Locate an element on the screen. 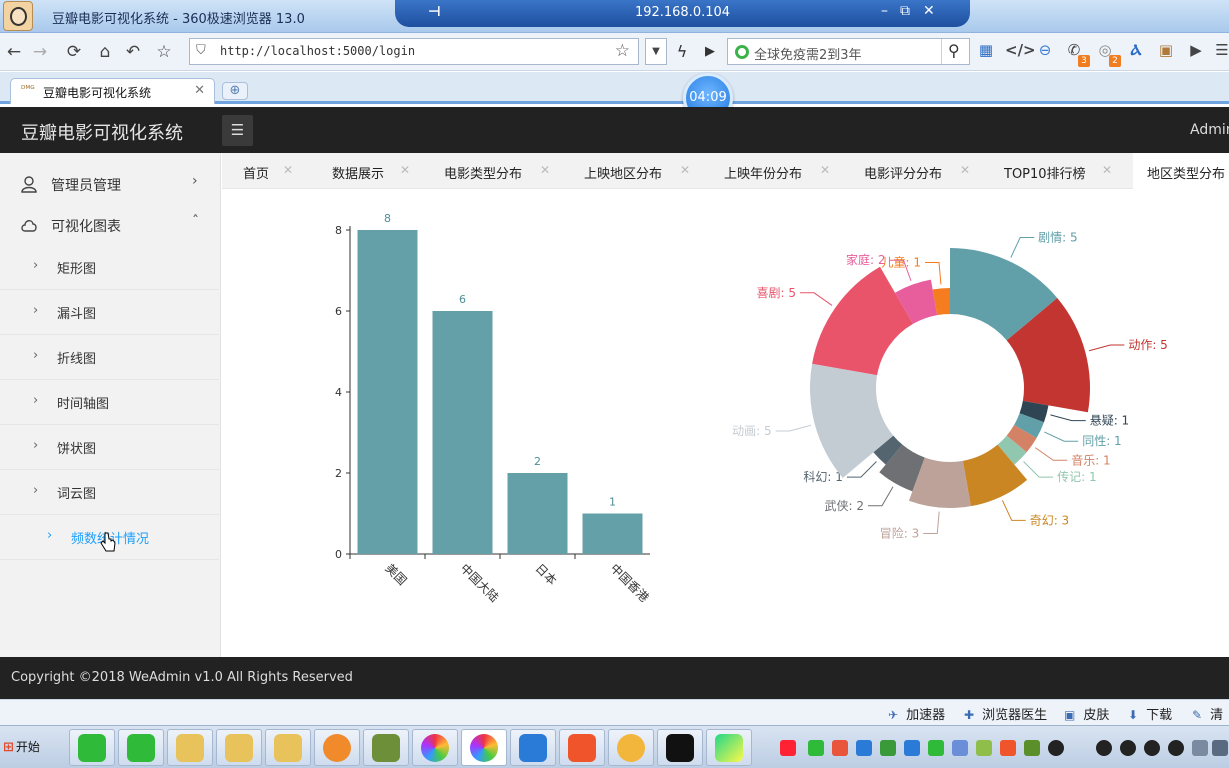  search-icon: ⚲ is located at coordinates (954, 50).